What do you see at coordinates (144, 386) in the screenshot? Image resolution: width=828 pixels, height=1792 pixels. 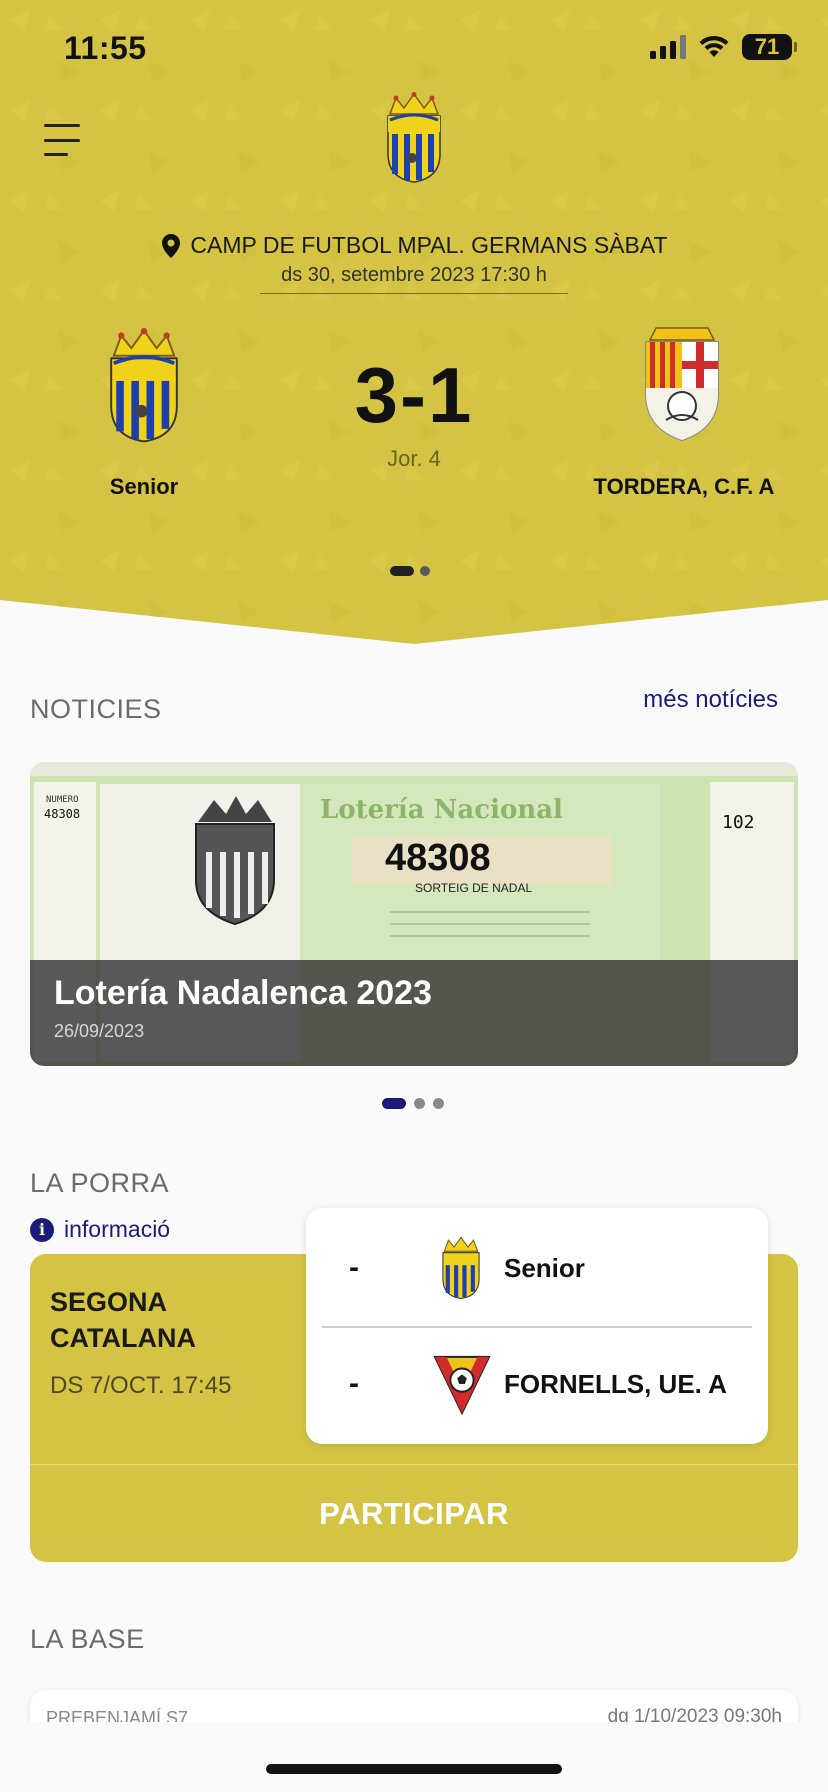 I see `home-team-crest` at bounding box center [144, 386].